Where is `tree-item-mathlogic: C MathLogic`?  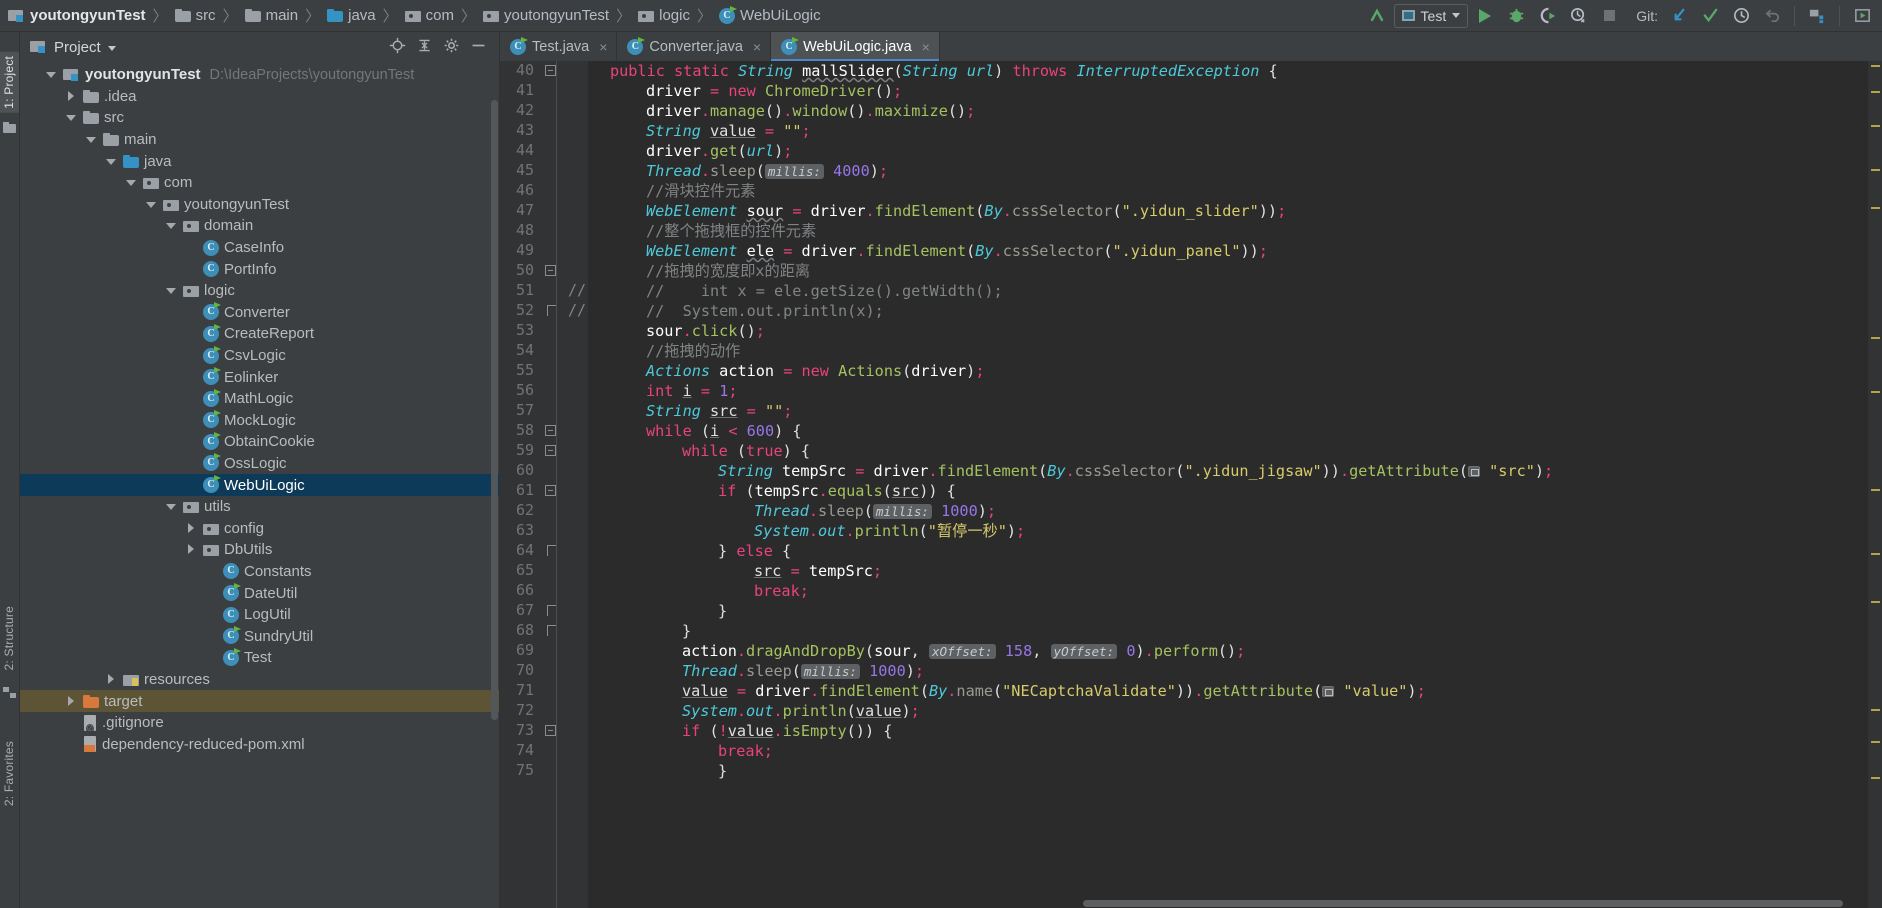 tree-item-mathlogic: C MathLogic is located at coordinates (259, 399).